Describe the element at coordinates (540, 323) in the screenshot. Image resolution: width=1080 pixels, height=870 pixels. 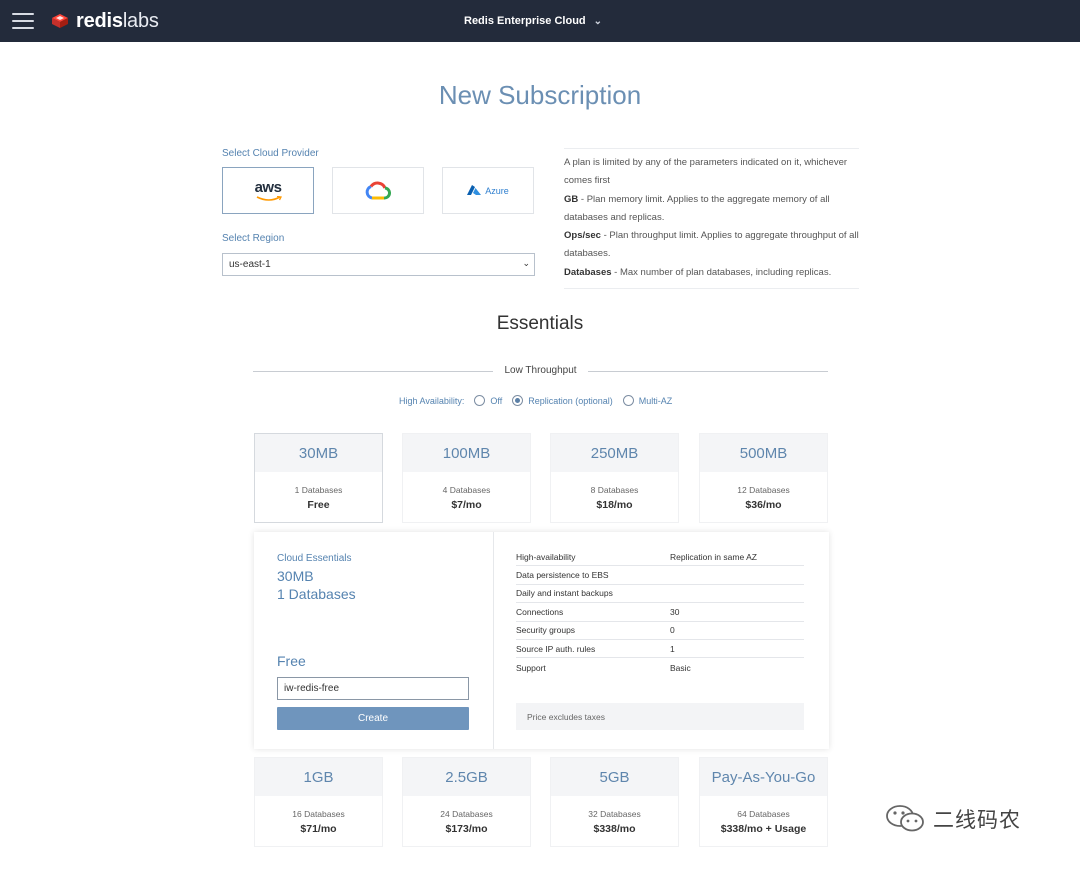
I see `essentials-heading: Essentials` at that location.